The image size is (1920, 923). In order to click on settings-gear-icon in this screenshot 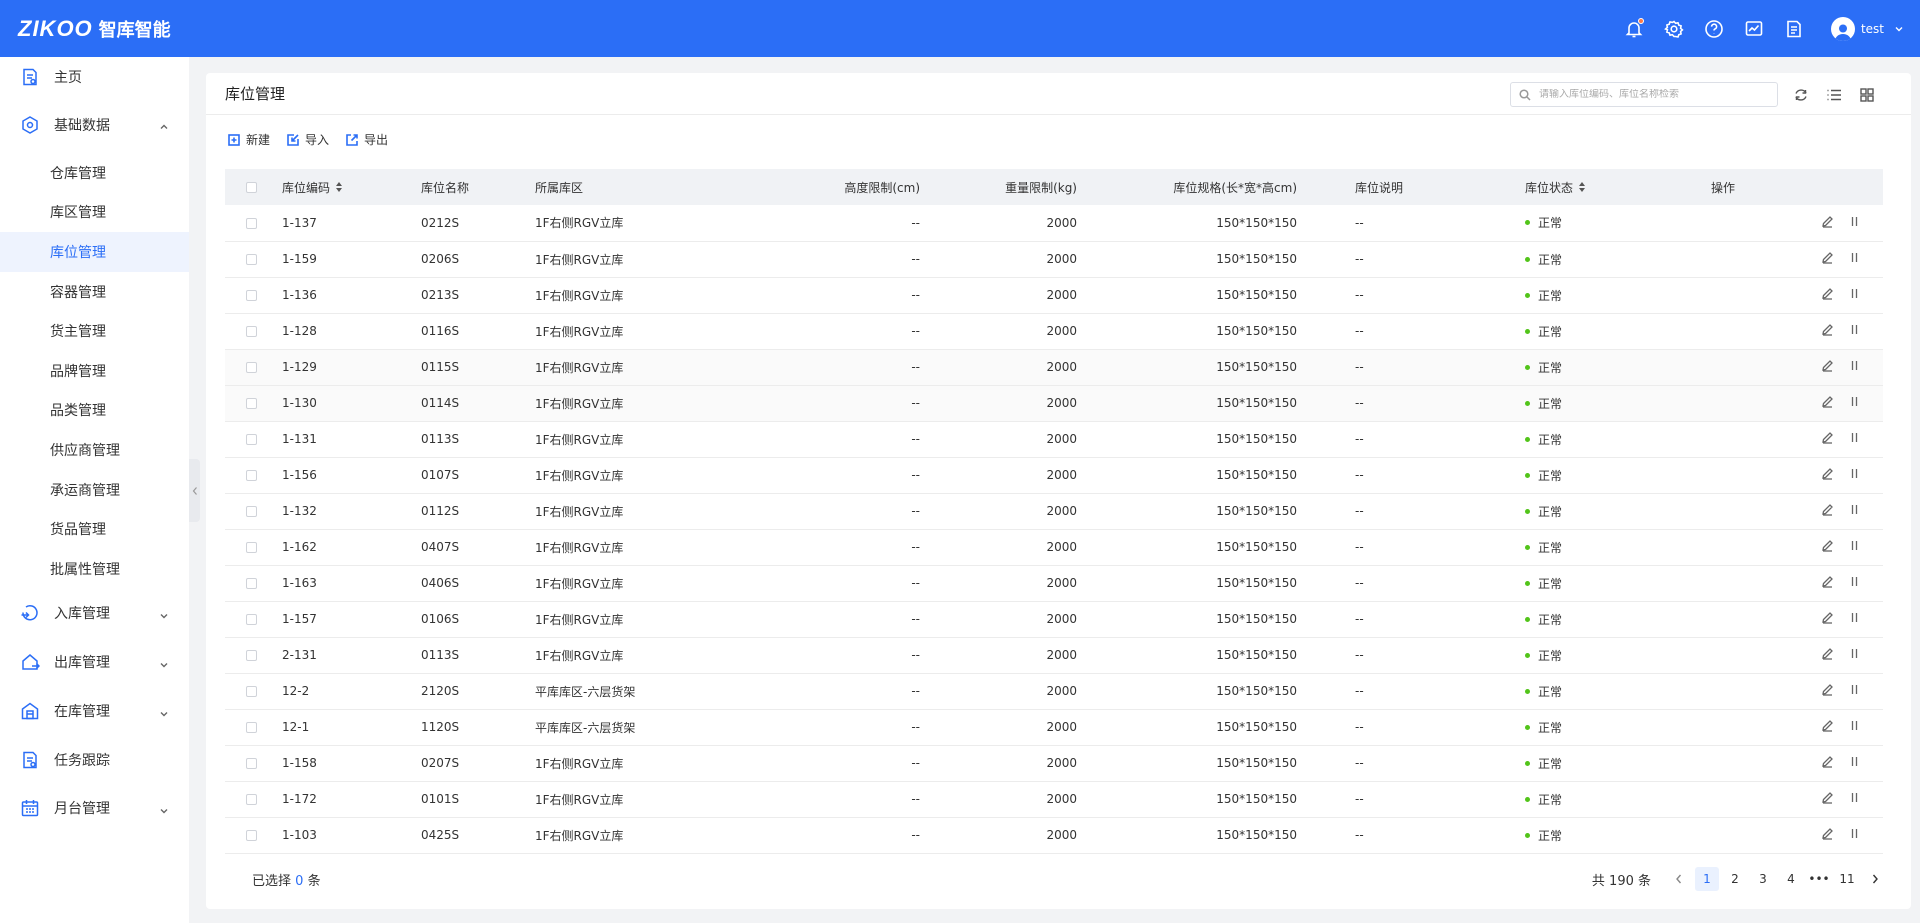, I will do `click(1674, 29)`.